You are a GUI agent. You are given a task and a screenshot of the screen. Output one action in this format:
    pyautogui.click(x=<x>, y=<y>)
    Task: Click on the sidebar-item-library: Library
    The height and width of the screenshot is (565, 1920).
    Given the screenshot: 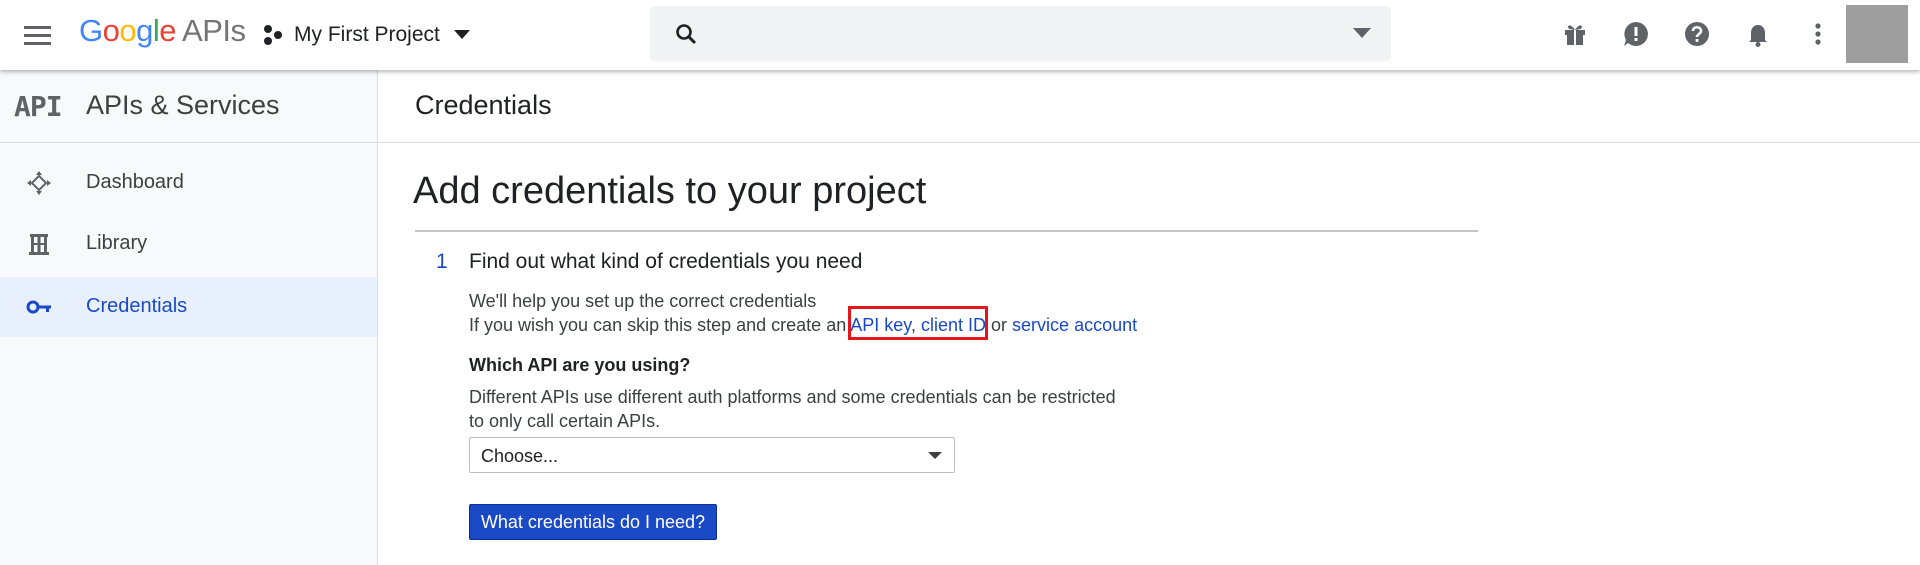 What is the action you would take?
    pyautogui.click(x=188, y=244)
    